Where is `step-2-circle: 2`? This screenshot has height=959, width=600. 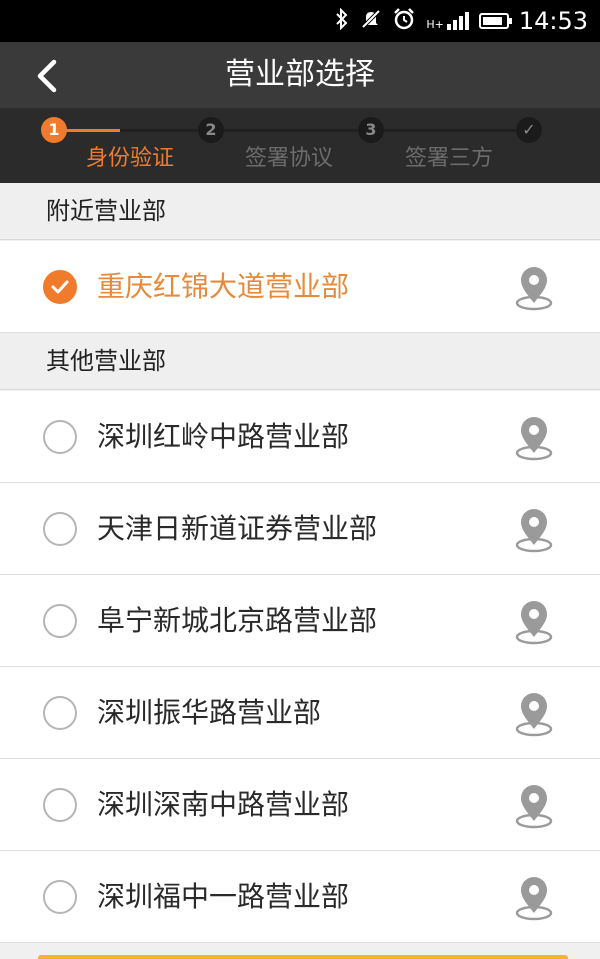 step-2-circle: 2 is located at coordinates (211, 130).